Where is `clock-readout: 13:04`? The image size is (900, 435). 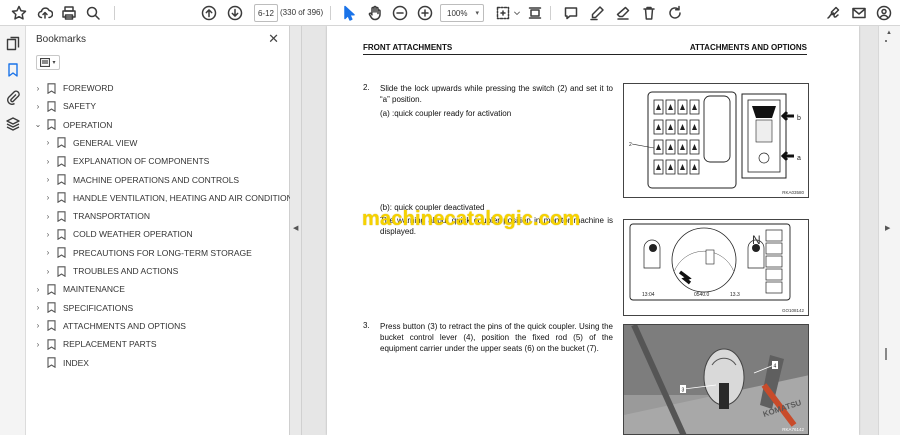
clock-readout: 13:04 is located at coordinates (648, 295).